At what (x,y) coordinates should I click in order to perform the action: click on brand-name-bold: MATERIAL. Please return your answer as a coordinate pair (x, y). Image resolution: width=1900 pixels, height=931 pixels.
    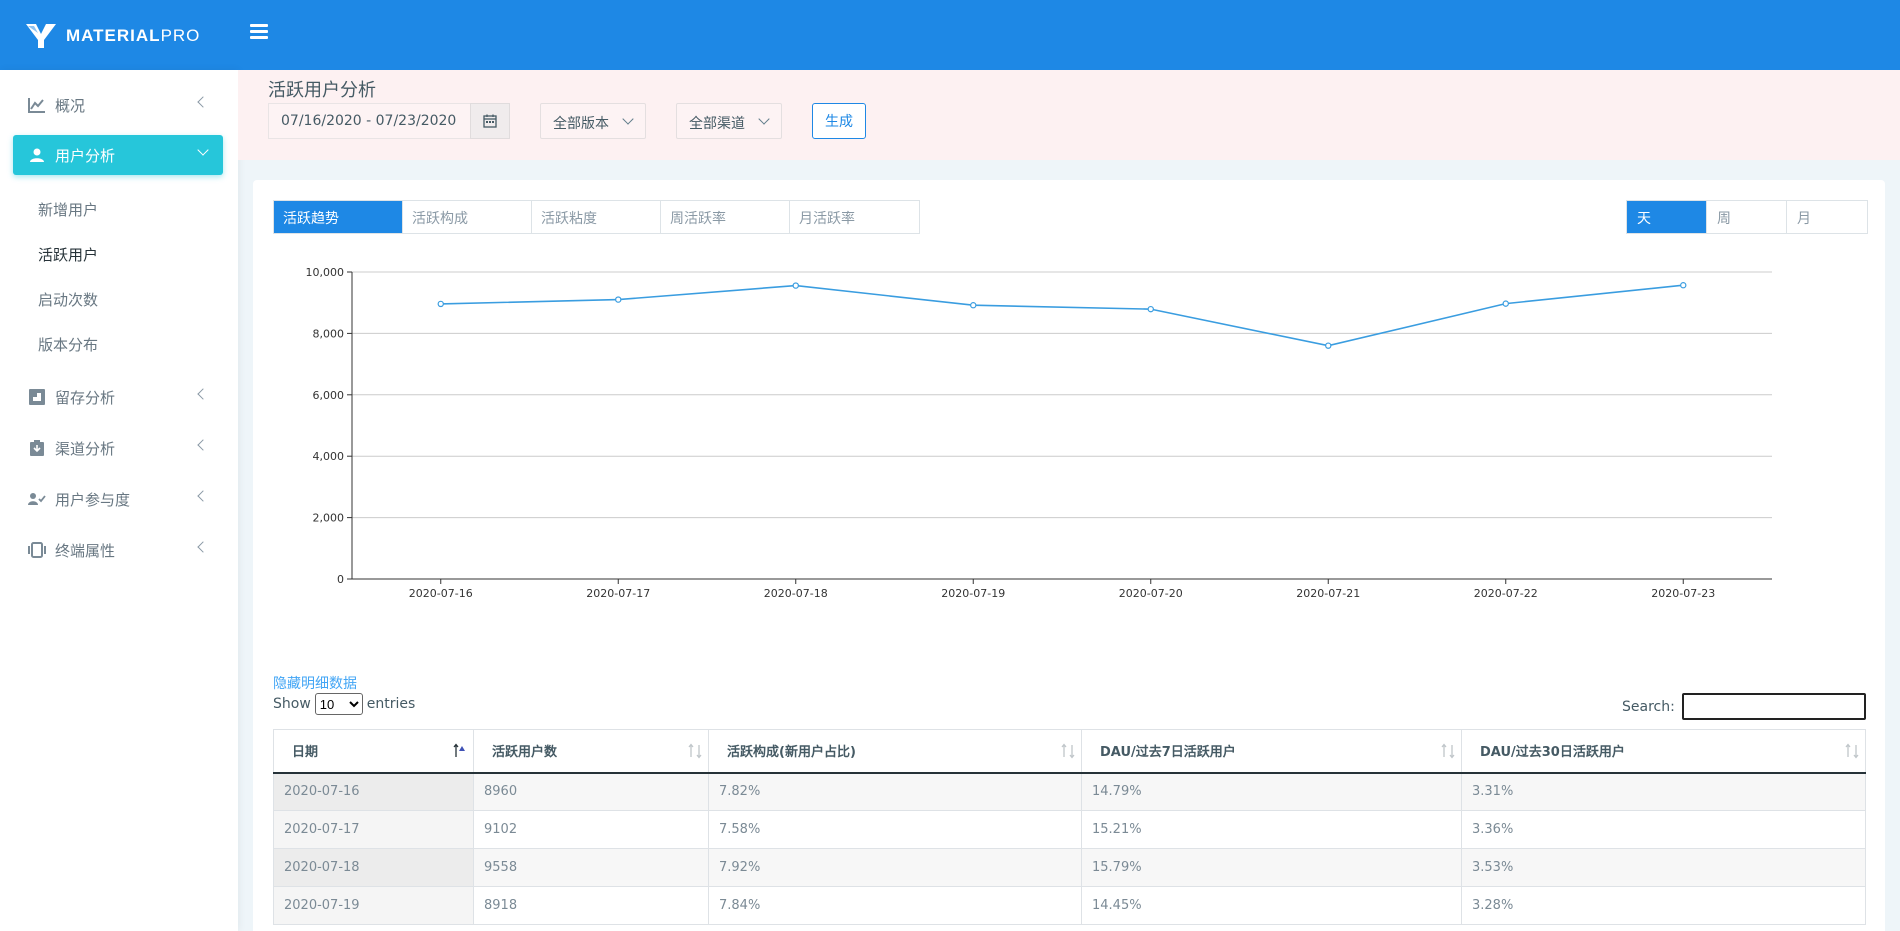
    Looking at the image, I should click on (113, 35).